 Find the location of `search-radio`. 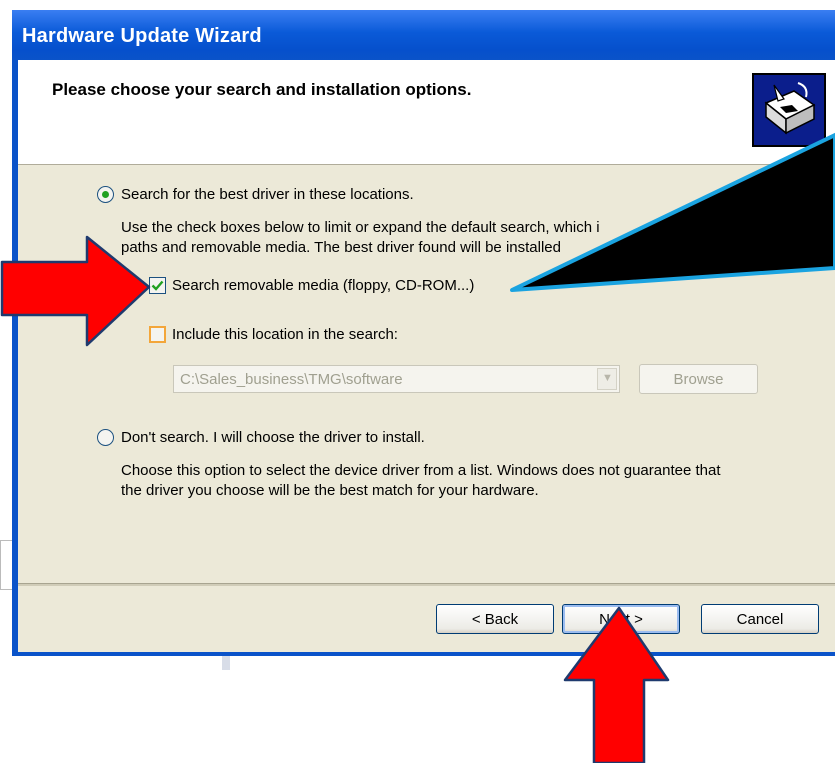

search-radio is located at coordinates (105, 194).